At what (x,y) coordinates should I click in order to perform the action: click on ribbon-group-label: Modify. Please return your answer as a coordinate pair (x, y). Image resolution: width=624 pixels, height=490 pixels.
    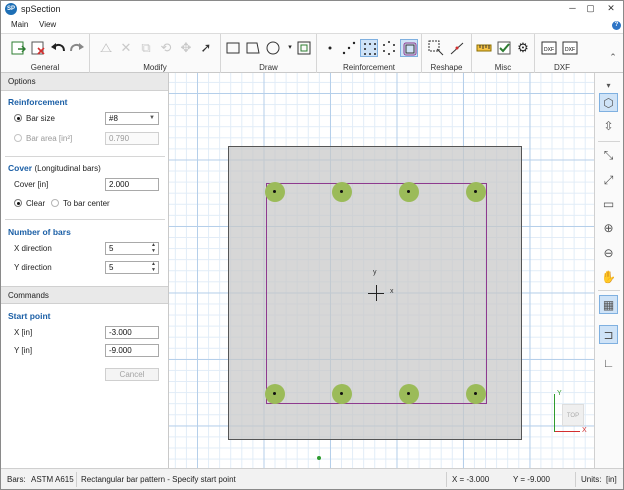
    Looking at the image, I should click on (155, 67).